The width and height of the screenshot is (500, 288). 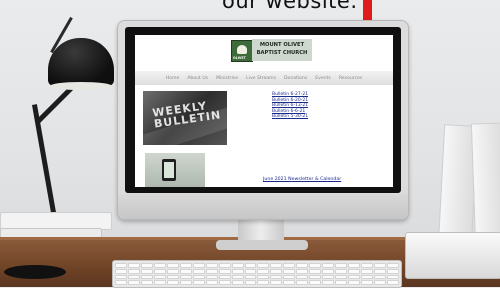 What do you see at coordinates (323, 78) in the screenshot?
I see `nav-events: Events` at bounding box center [323, 78].